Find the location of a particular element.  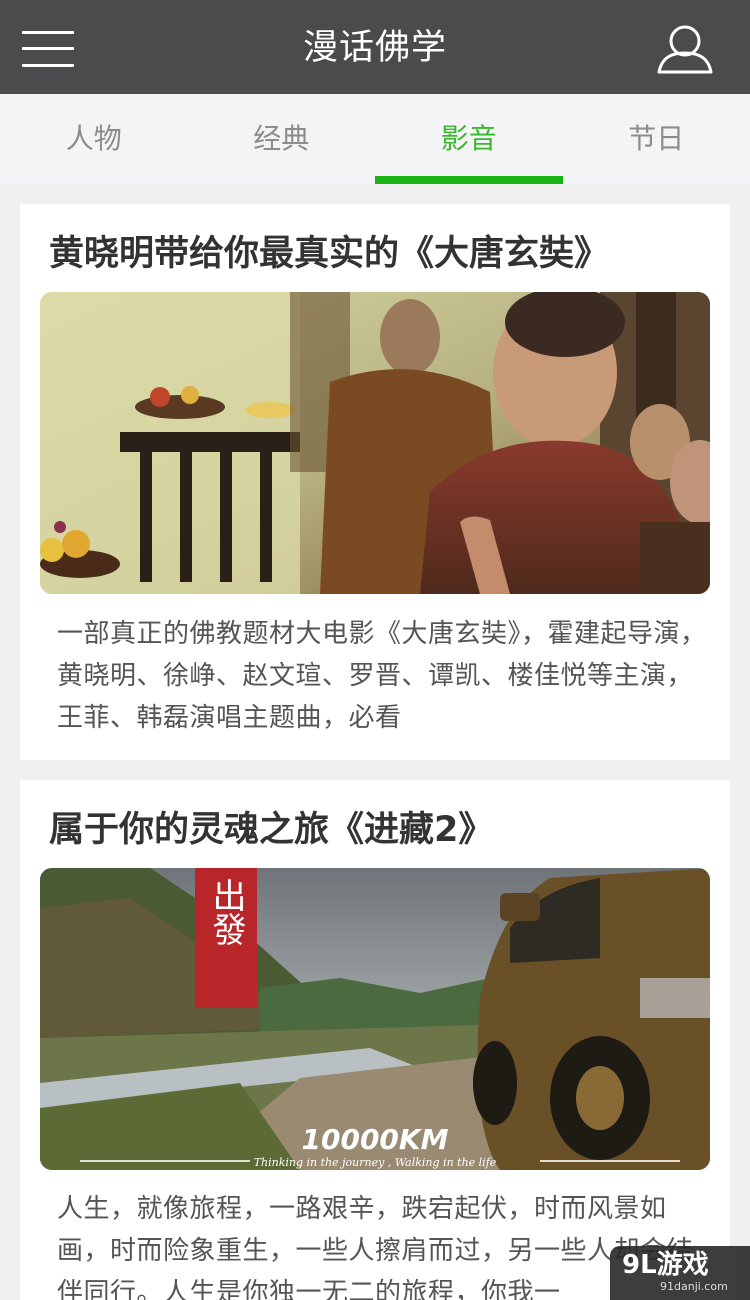

image-badge: 出發 is located at coordinates (226, 912).